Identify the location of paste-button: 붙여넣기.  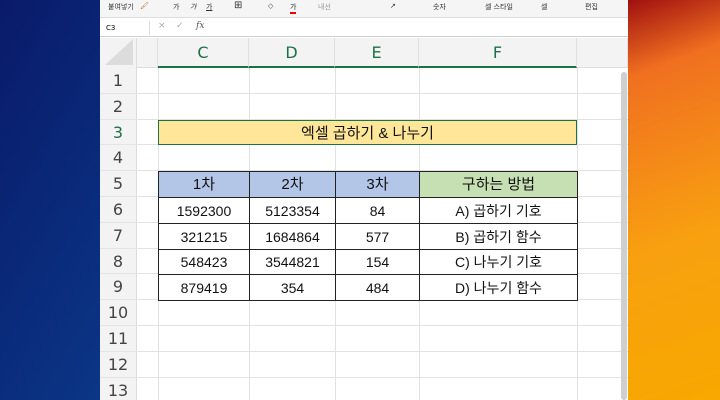
(121, 7).